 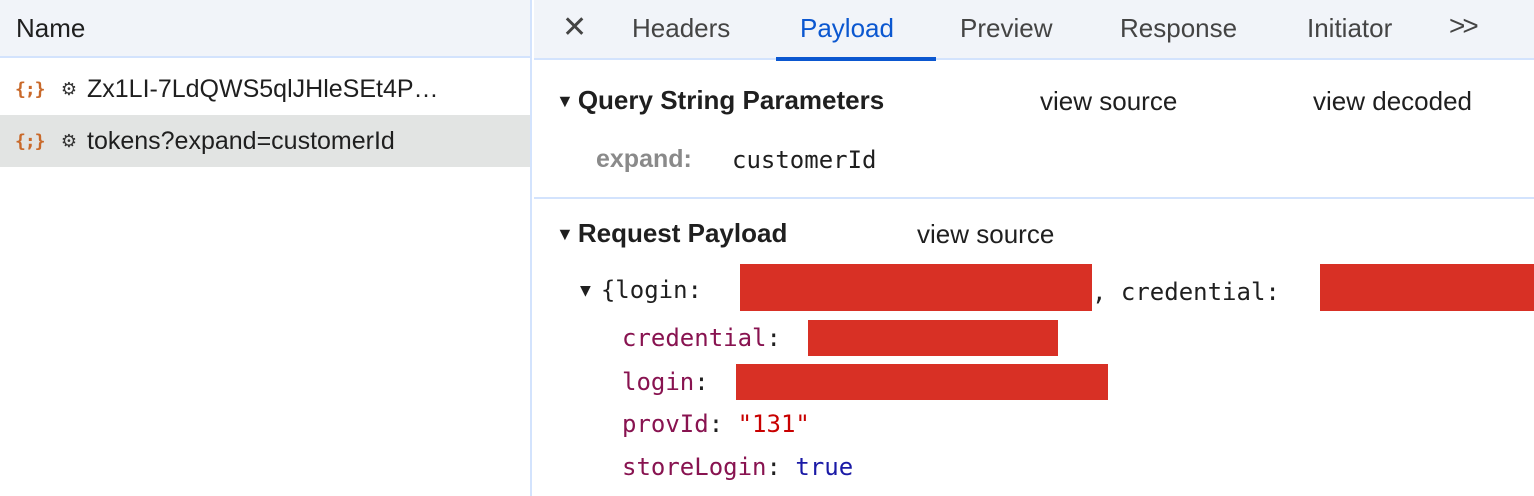 What do you see at coordinates (694, 338) in the screenshot?
I see `property-key: credential` at bounding box center [694, 338].